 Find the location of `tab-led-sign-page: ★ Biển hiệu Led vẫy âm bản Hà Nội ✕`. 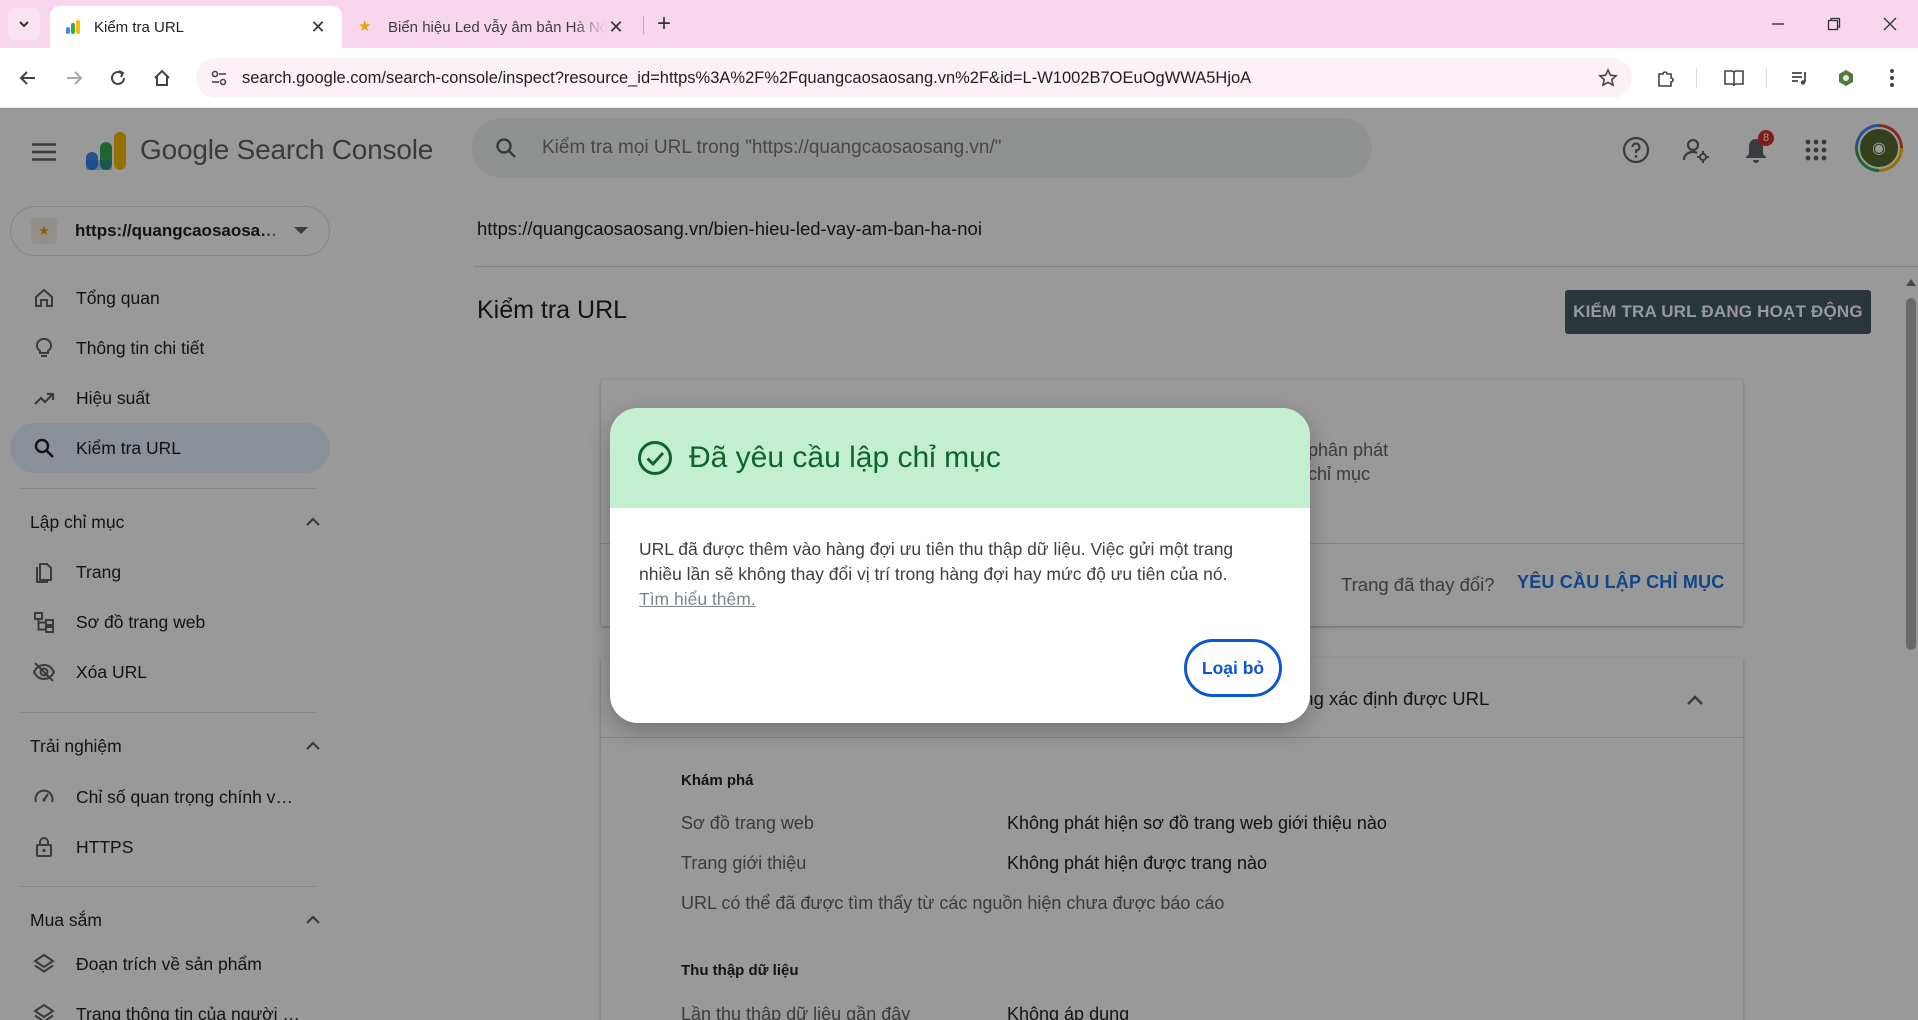

tab-led-sign-page: ★ Biển hiệu Led vẫy âm bản Hà Nội ✕ is located at coordinates (492, 27).